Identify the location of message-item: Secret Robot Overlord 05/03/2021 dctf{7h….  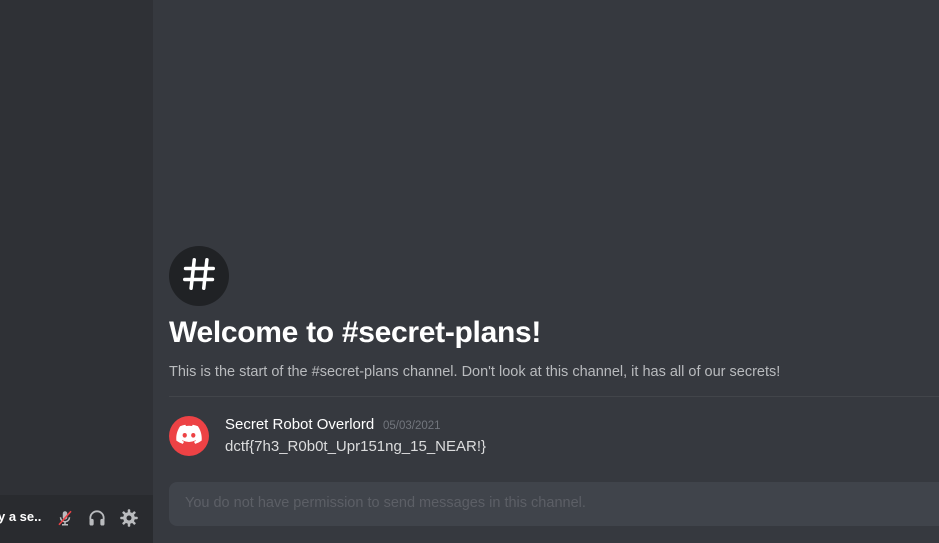
(549, 439).